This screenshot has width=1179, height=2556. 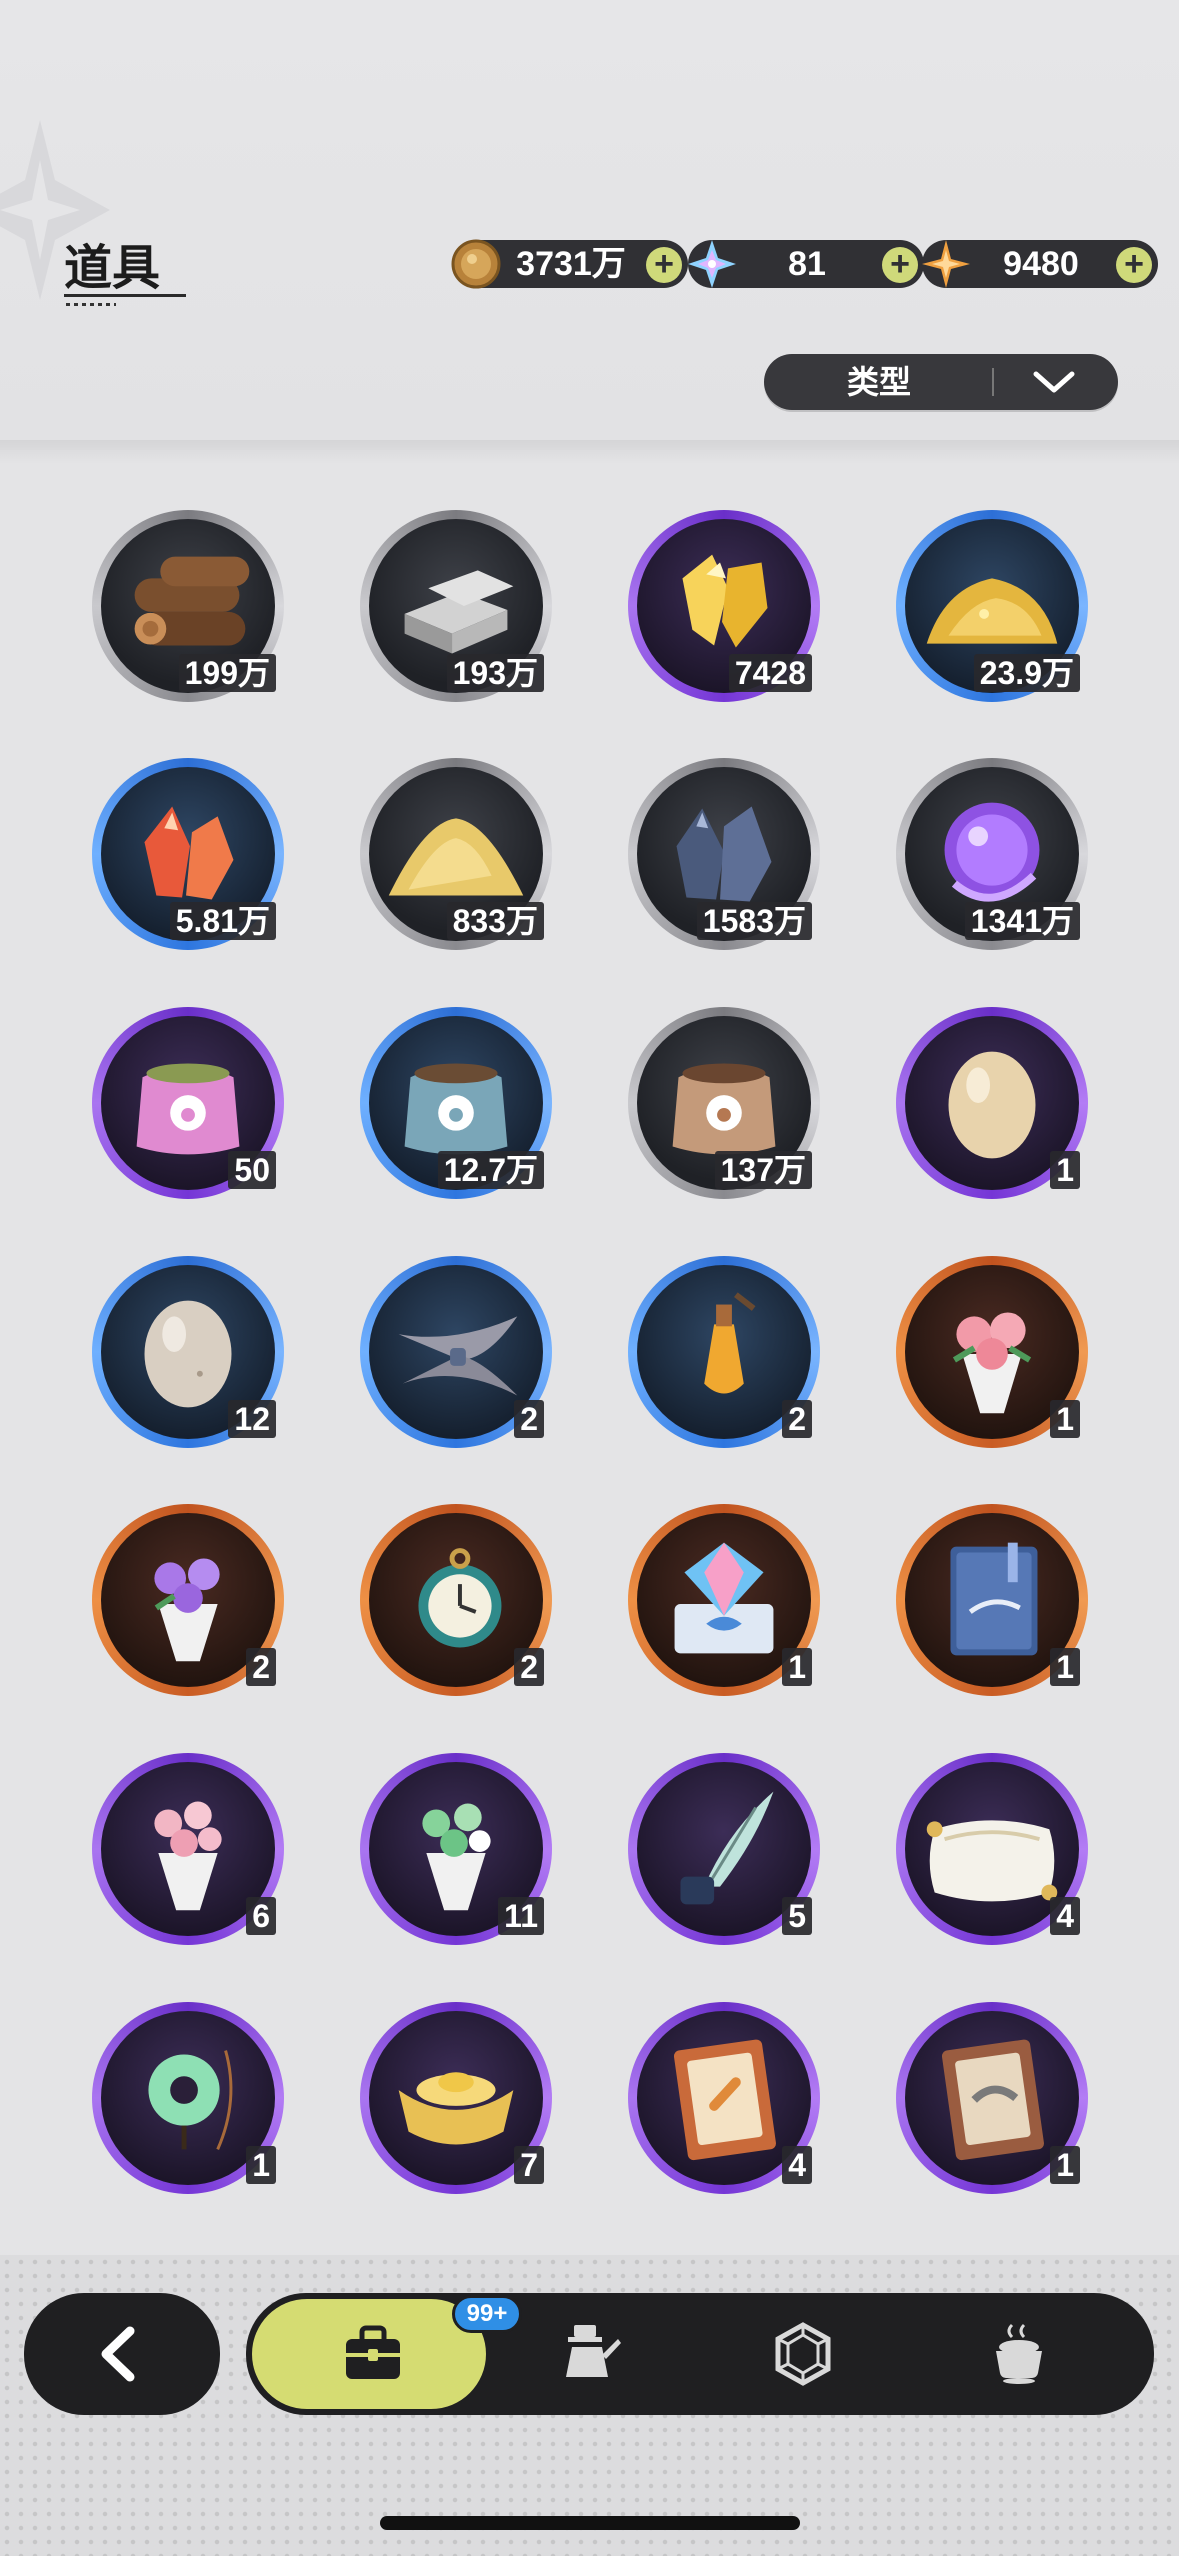 I want to click on inventory-item: 11, so click(x=456, y=1849).